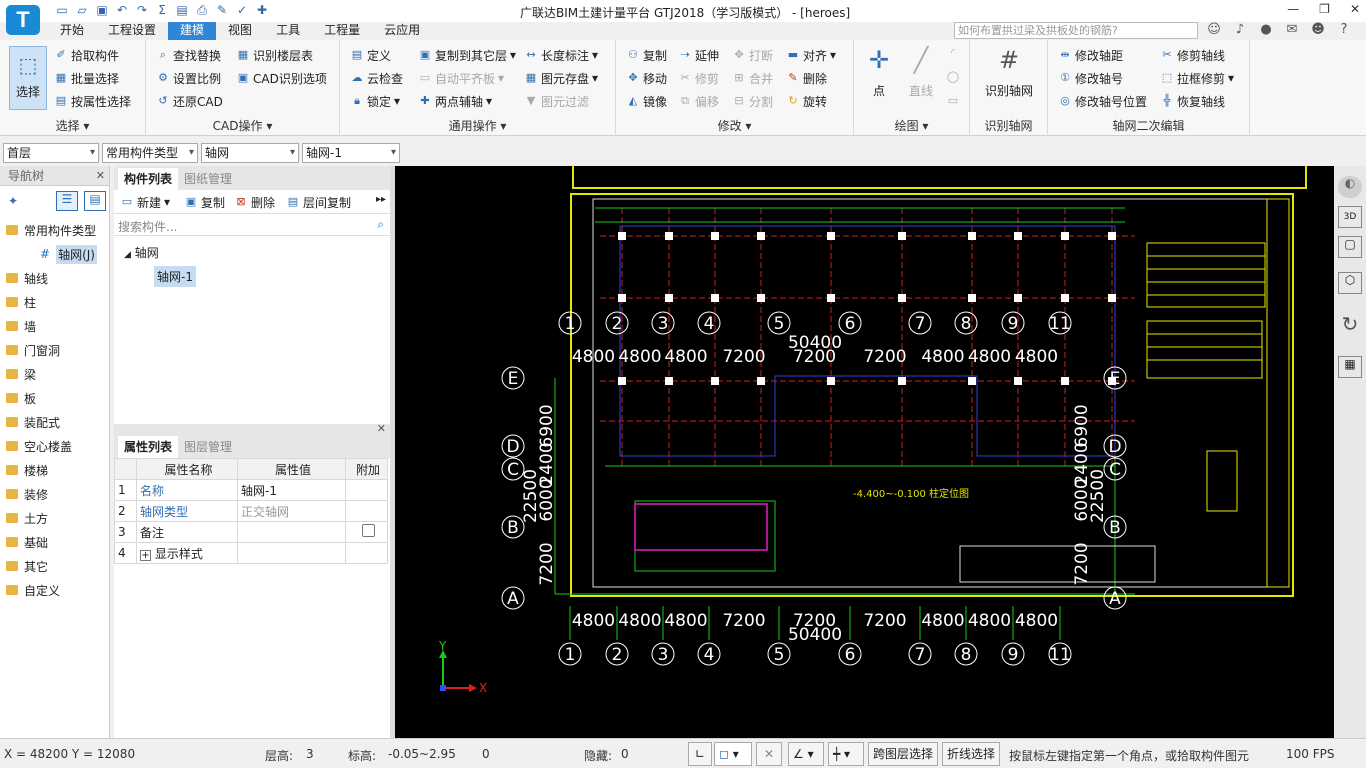  What do you see at coordinates (262, 10) in the screenshot?
I see `add-icon: ✚` at bounding box center [262, 10].